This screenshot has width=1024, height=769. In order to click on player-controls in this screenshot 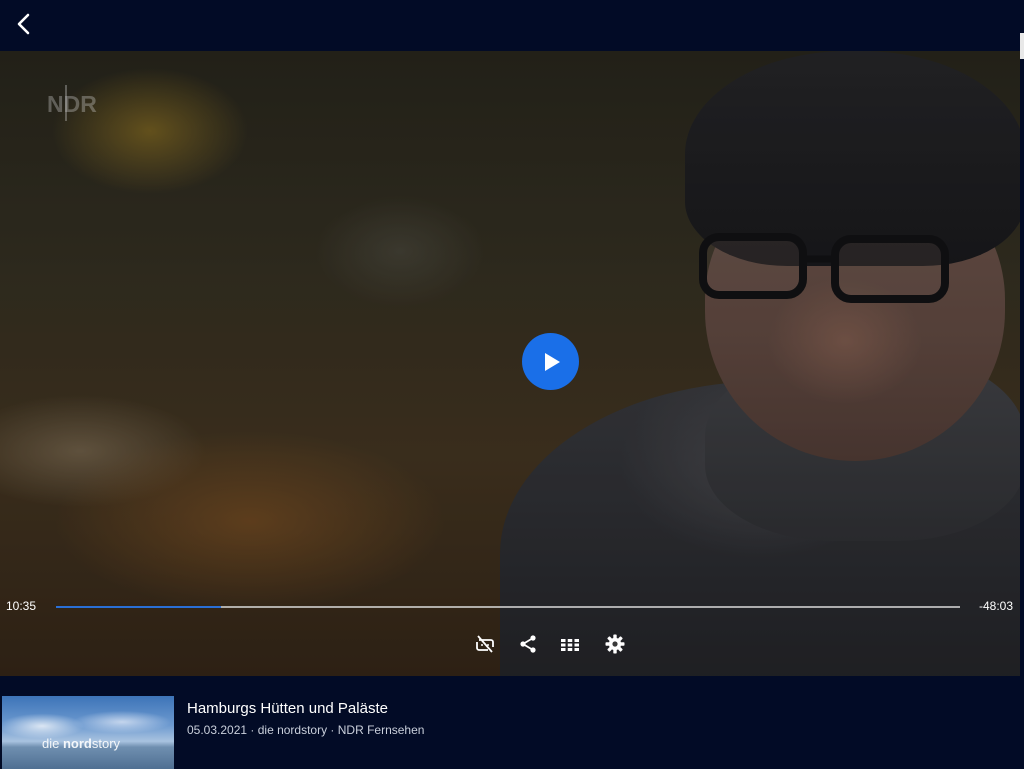, I will do `click(555, 644)`.